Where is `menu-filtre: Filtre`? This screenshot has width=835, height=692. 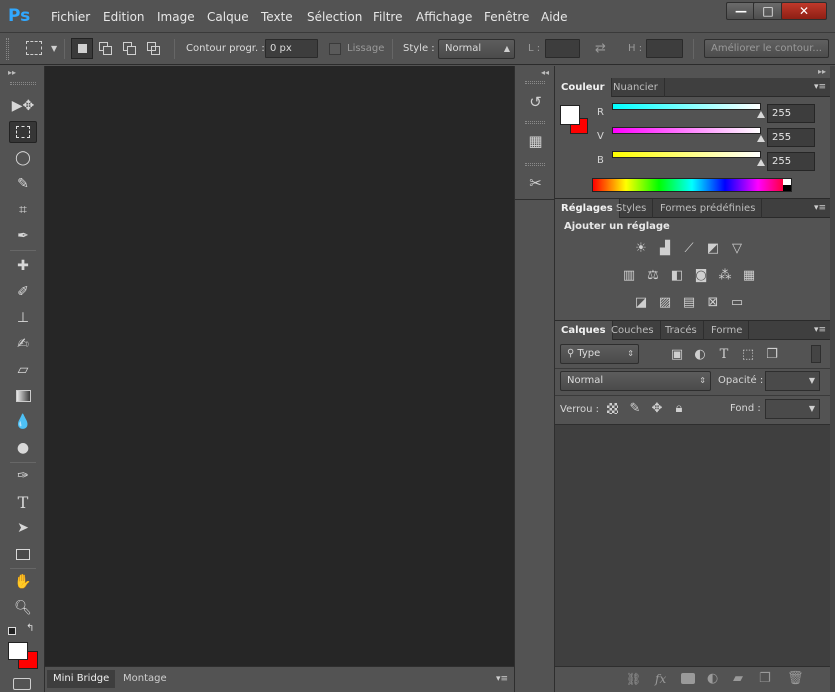
menu-filtre: Filtre is located at coordinates (387, 17).